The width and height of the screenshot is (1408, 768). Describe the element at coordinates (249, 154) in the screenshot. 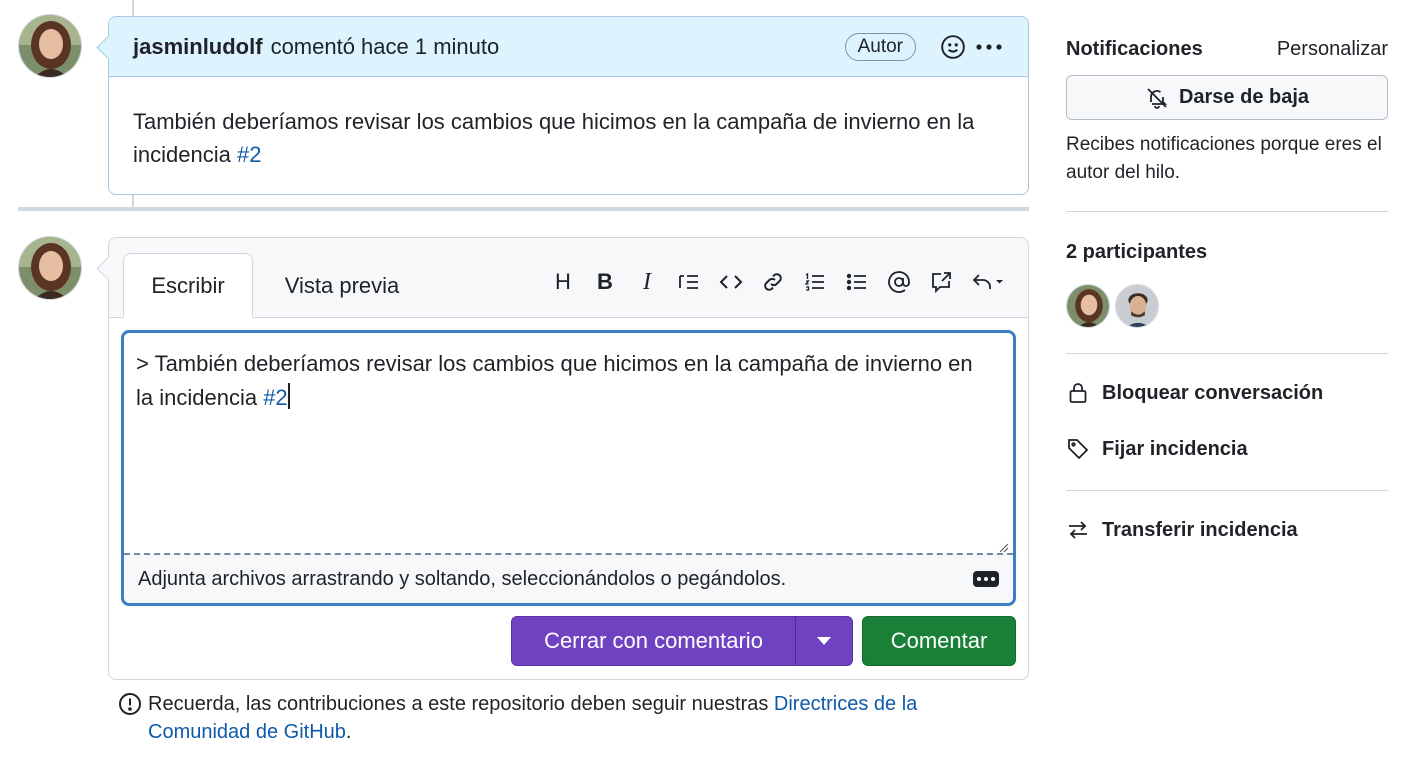

I see `issue-reference-link: #2` at that location.